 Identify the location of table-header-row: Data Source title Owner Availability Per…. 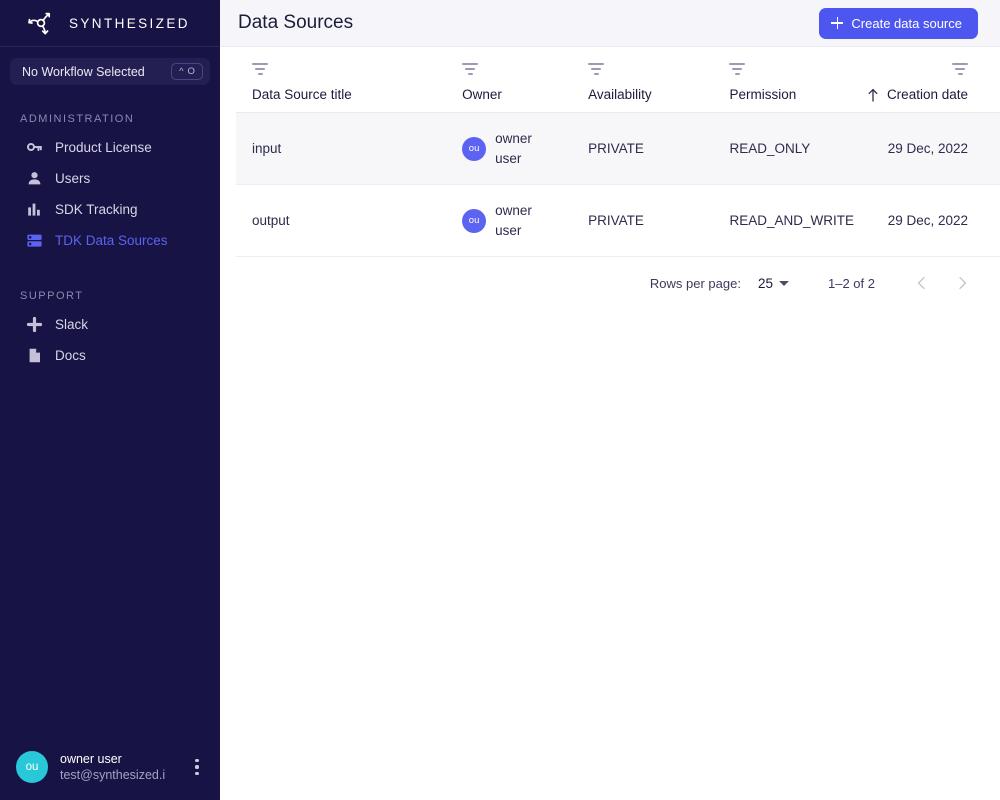
(618, 88).